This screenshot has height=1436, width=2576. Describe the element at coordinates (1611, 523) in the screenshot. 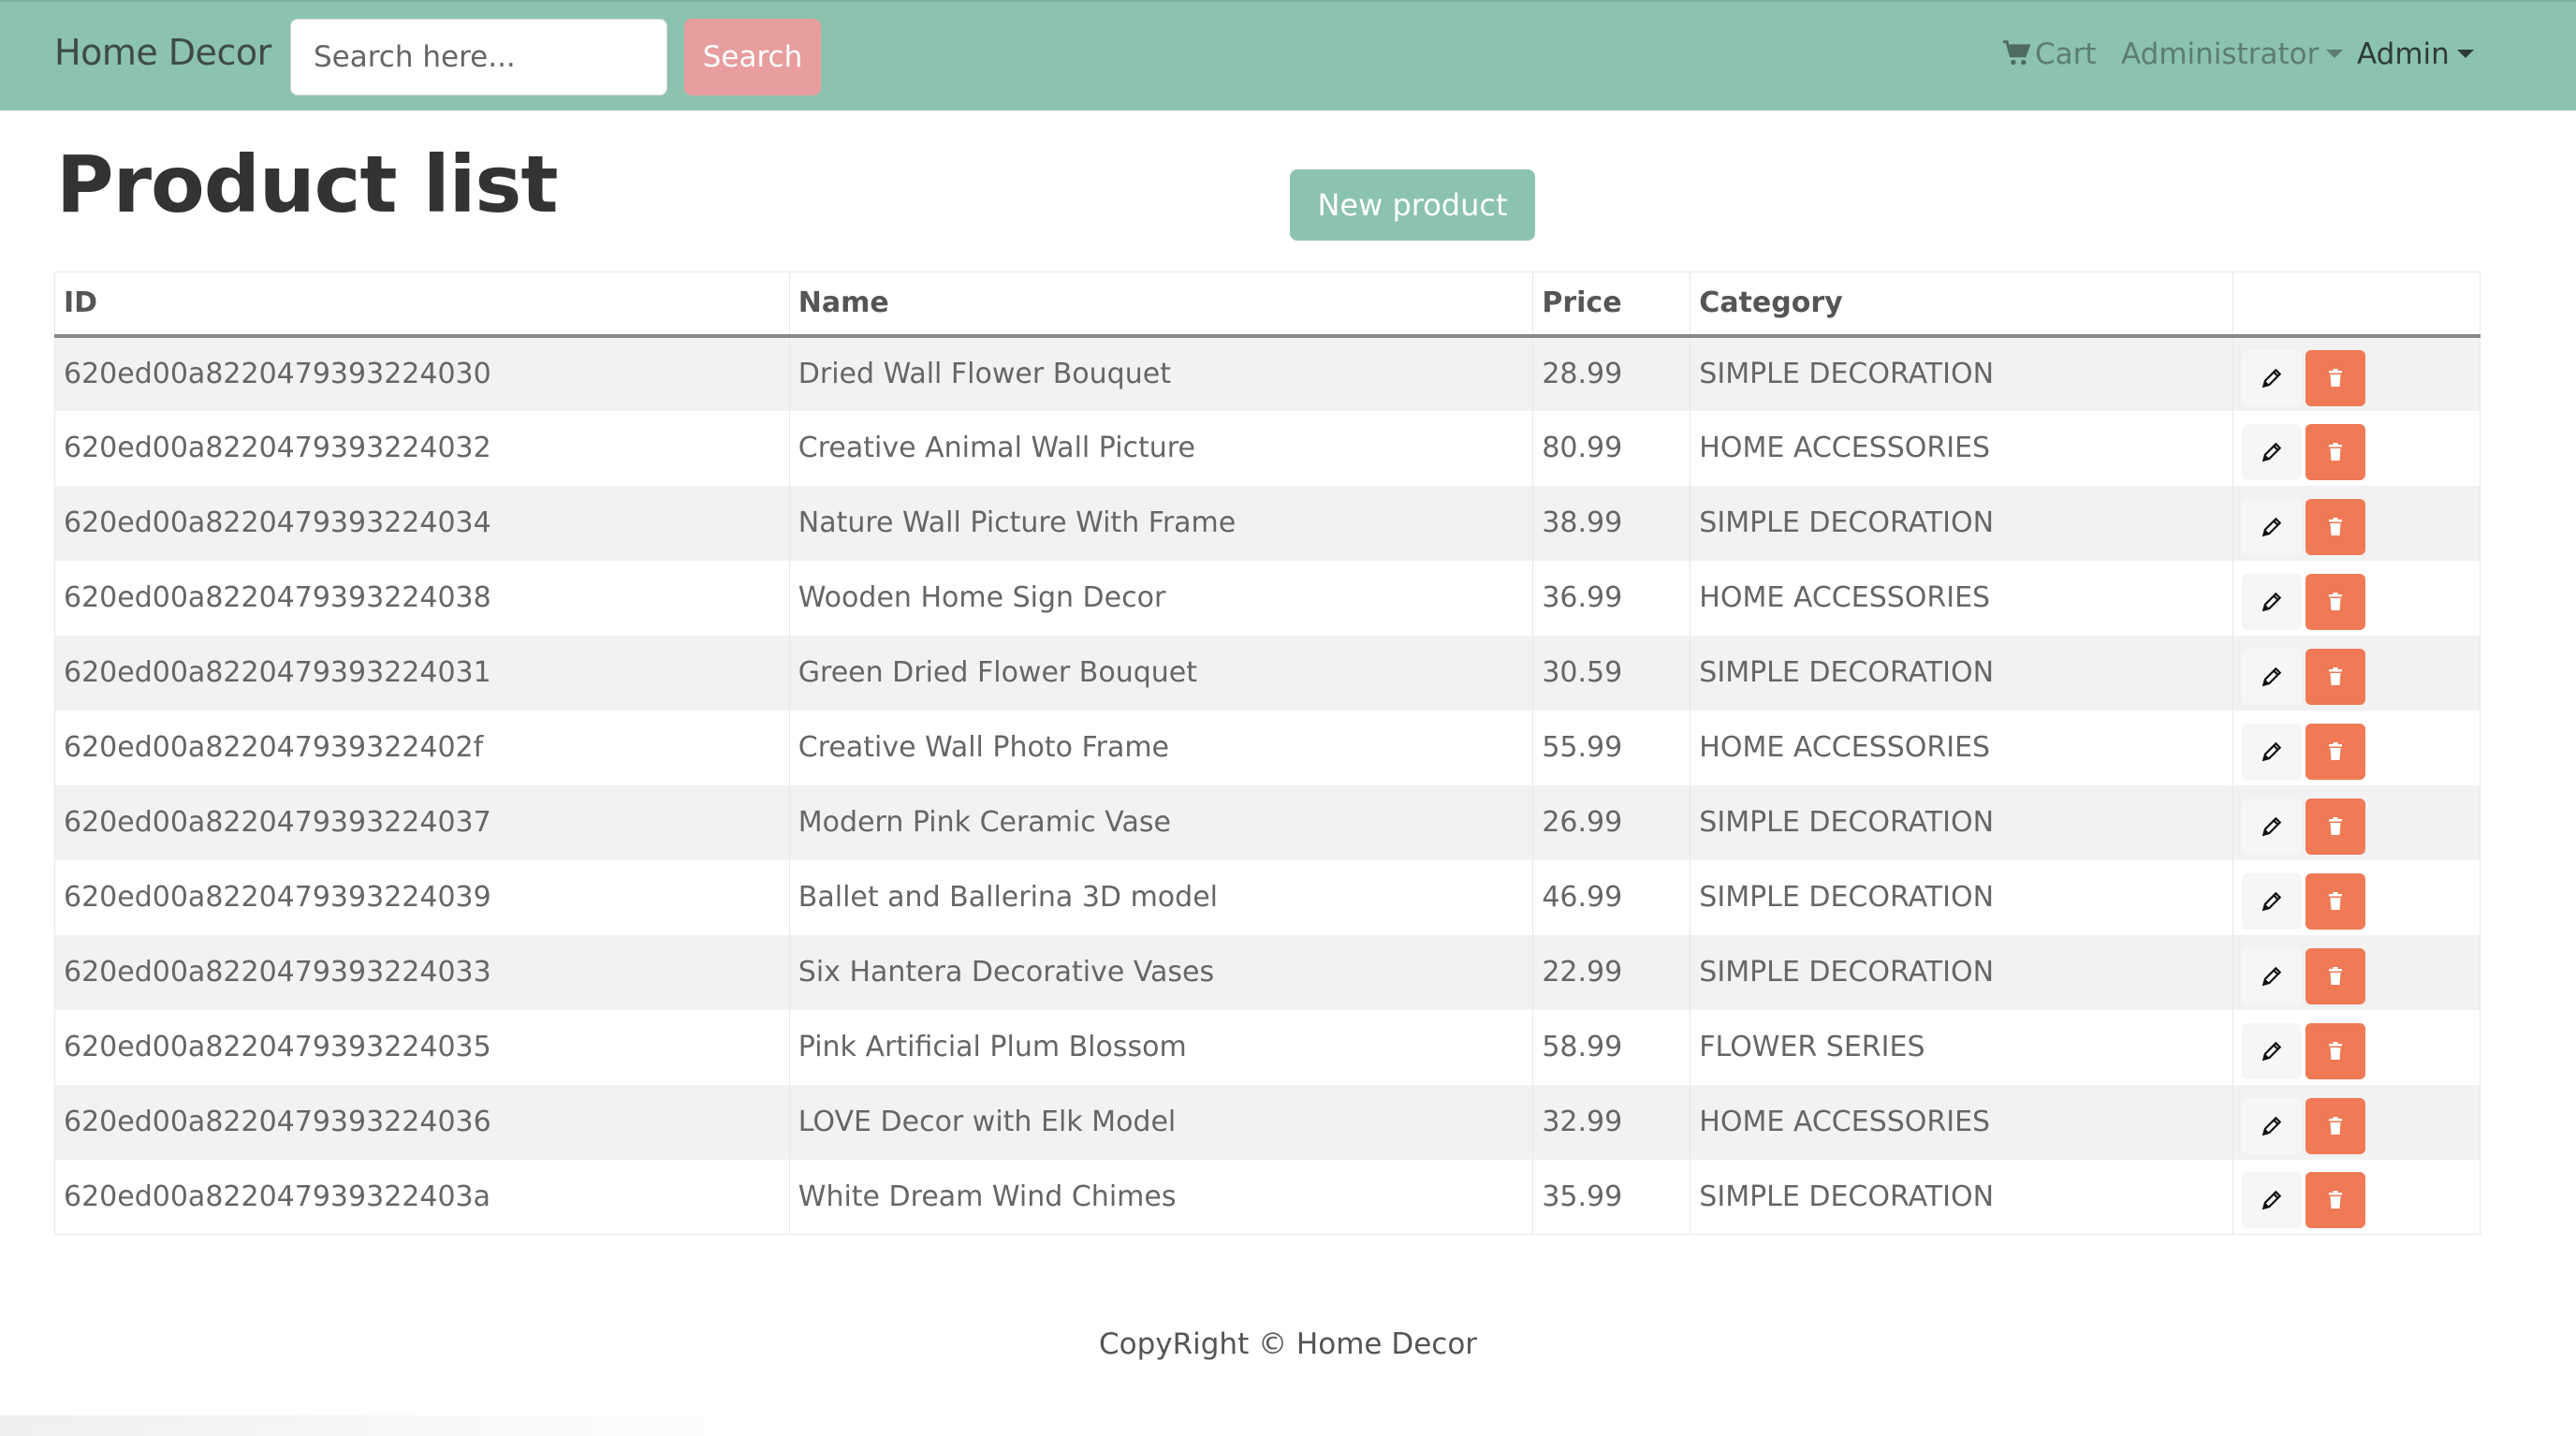

I see `cell-price: 38.99` at that location.